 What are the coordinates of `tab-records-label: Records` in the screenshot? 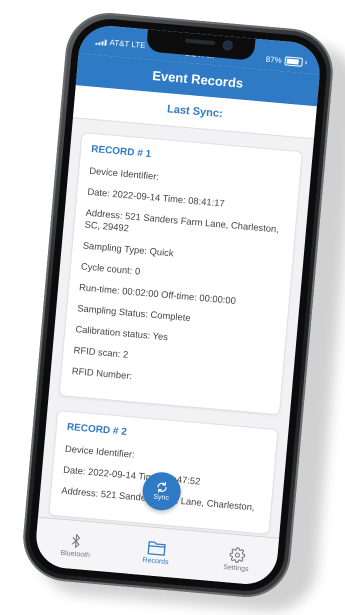 It's located at (155, 561).